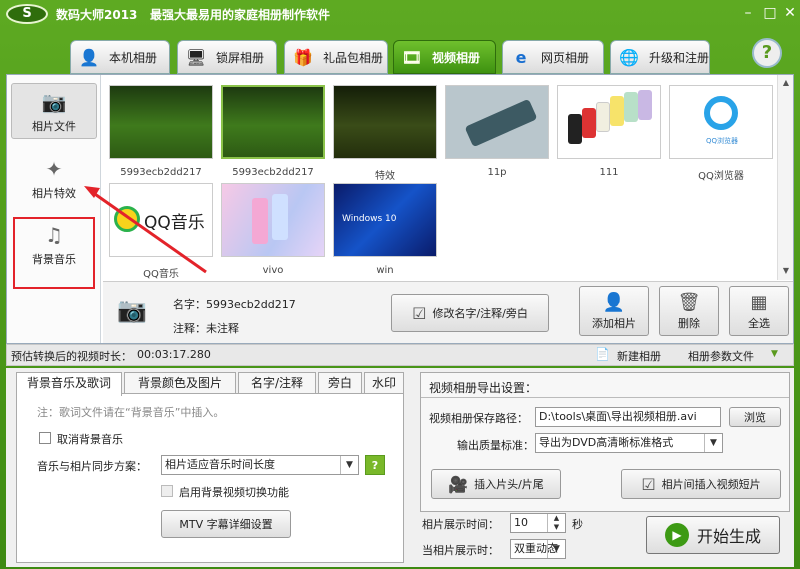 The image size is (800, 569). Describe the element at coordinates (196, 57) in the screenshot. I see `monitor-icon: 🖥` at that location.